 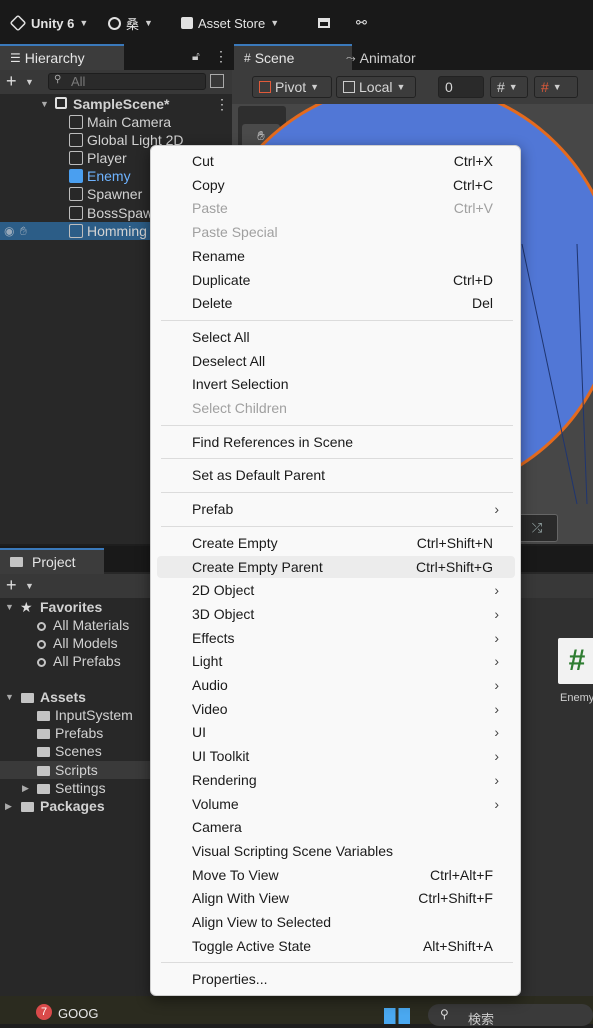 What do you see at coordinates (116, 104) in the screenshot?
I see `scene-root-row: ▼ SampleScene* ⋮` at bounding box center [116, 104].